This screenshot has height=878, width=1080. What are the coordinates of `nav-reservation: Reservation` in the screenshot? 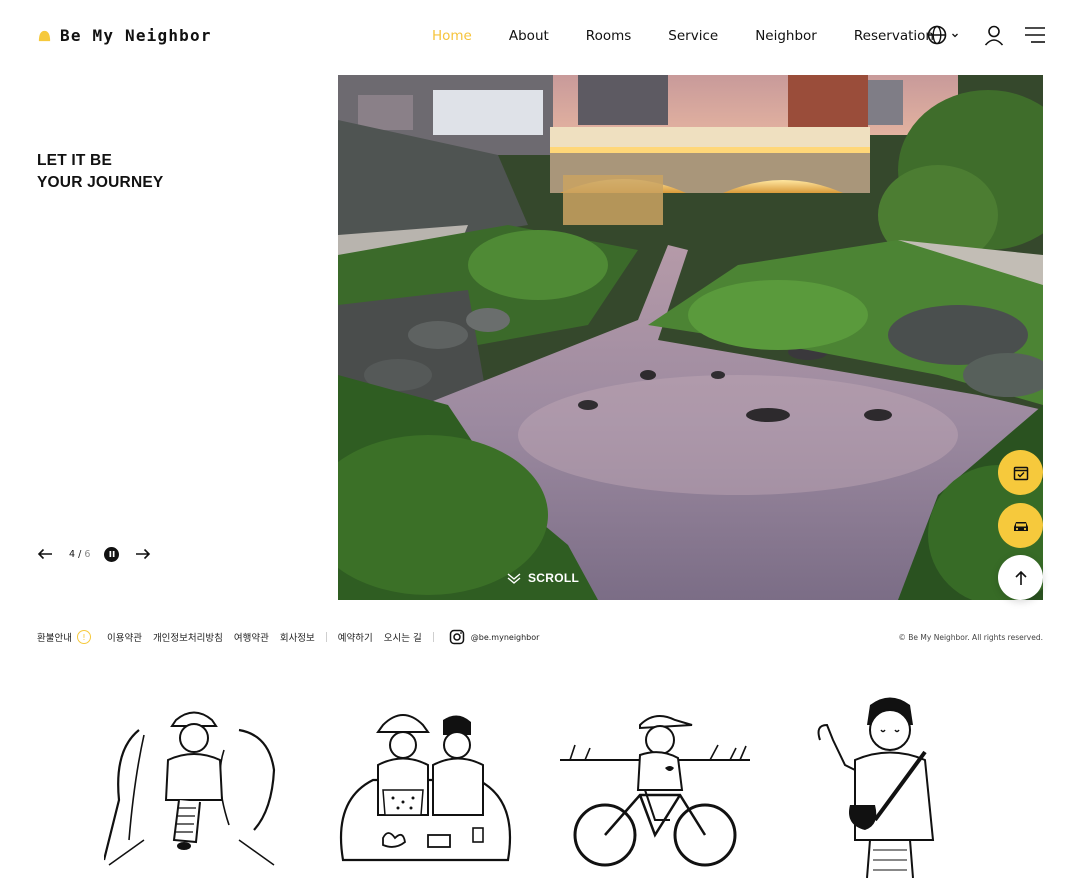 It's located at (894, 36).